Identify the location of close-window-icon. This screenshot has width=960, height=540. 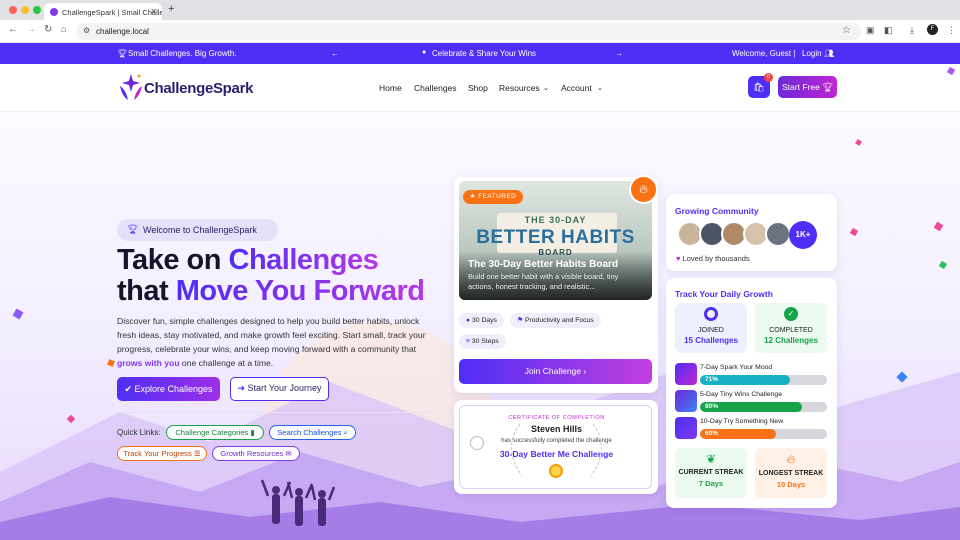
(13, 10).